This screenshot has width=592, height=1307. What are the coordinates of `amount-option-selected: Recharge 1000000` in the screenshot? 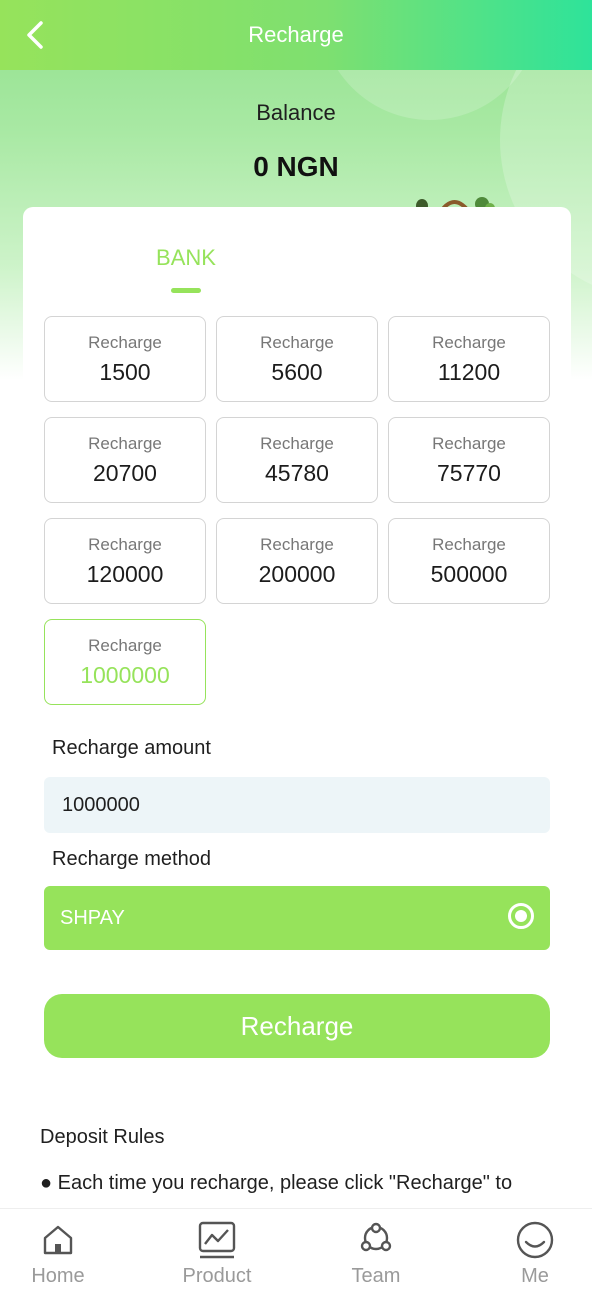 It's located at (125, 662).